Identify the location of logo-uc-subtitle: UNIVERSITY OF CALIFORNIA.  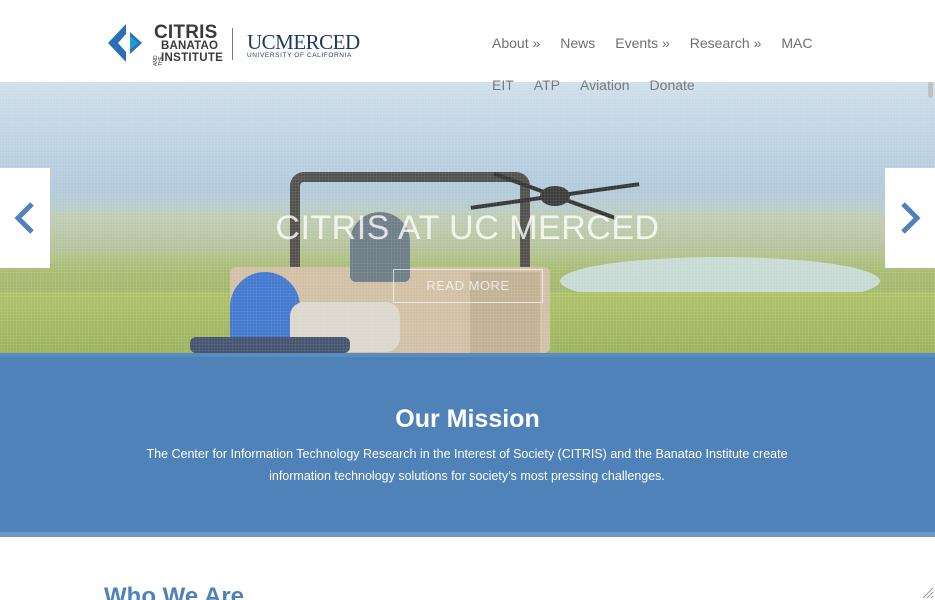
(299, 55).